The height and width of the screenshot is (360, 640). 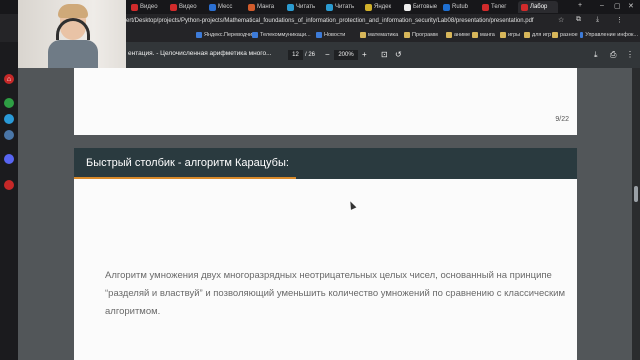 I want to click on close-icon: ✕, so click(x=631, y=6).